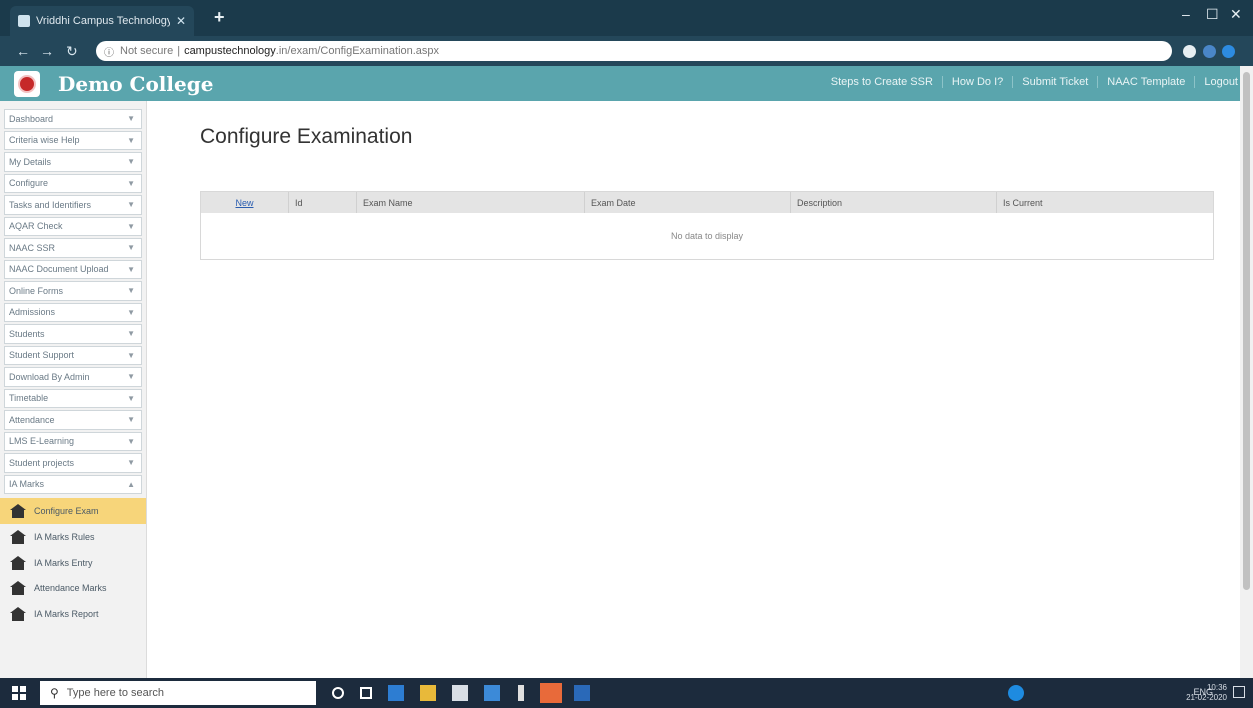 The height and width of the screenshot is (708, 1253). What do you see at coordinates (245, 202) in the screenshot?
I see `grid-new-link: New` at bounding box center [245, 202].